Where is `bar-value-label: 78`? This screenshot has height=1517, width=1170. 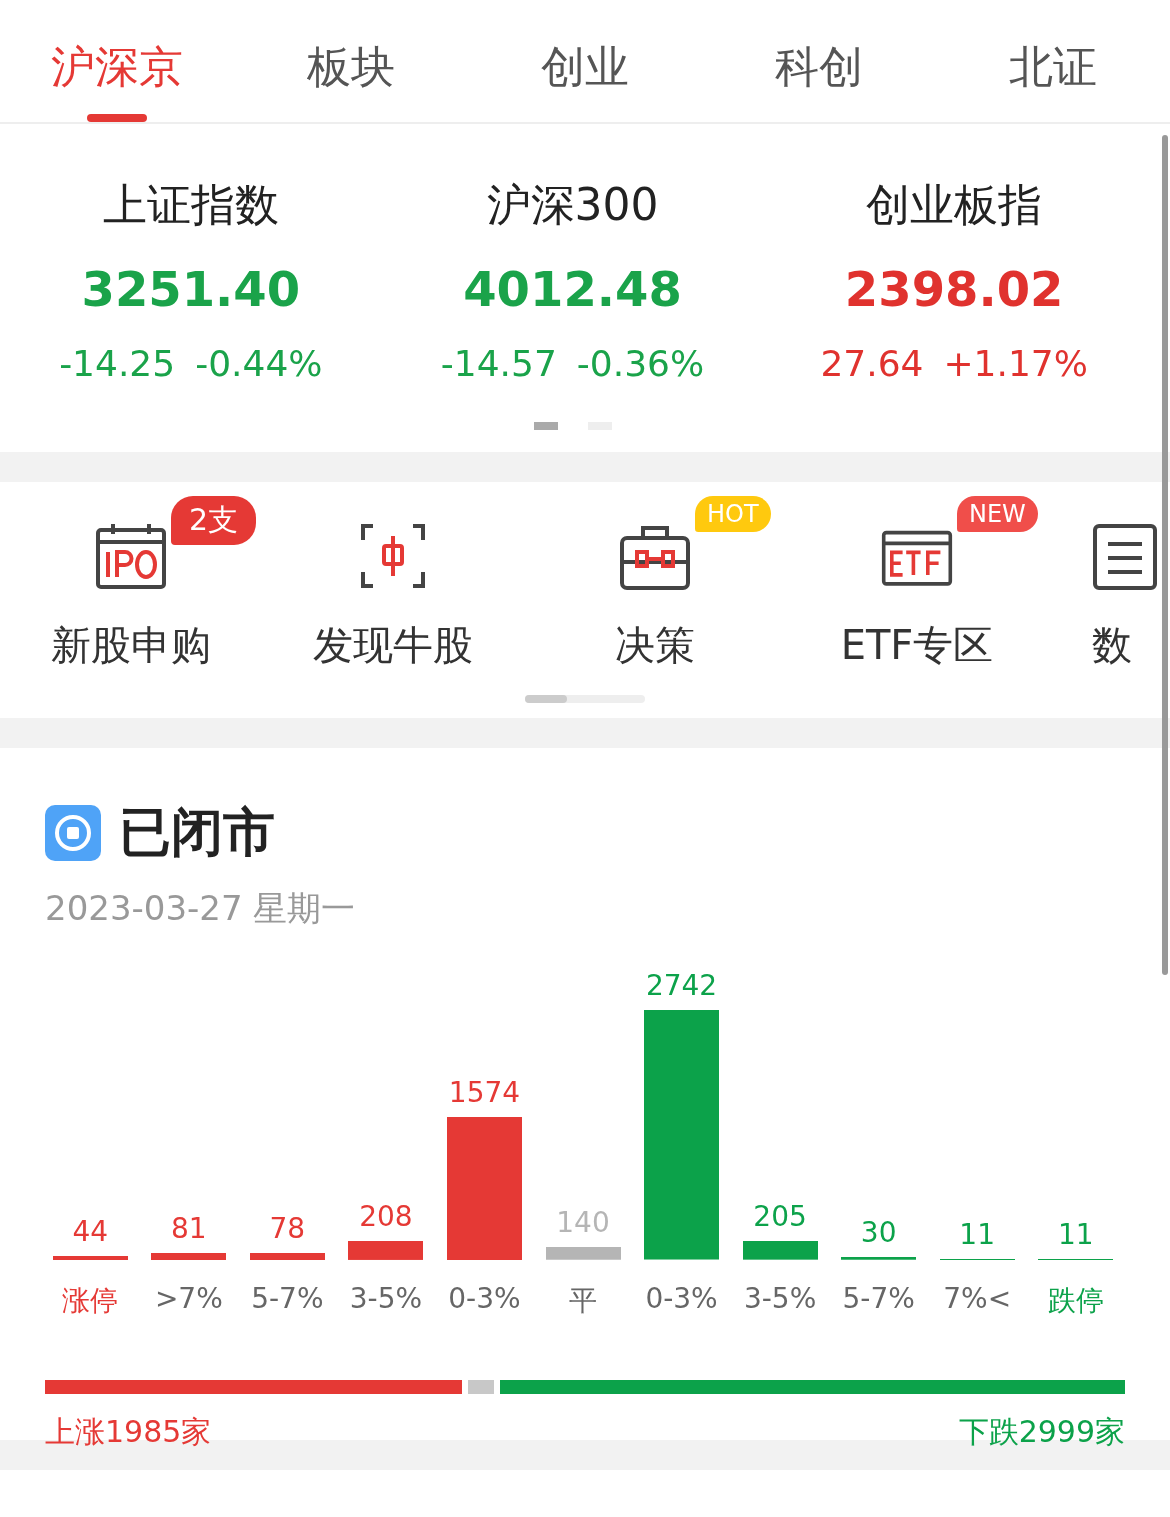
bar-value-label: 78 is located at coordinates (287, 1228).